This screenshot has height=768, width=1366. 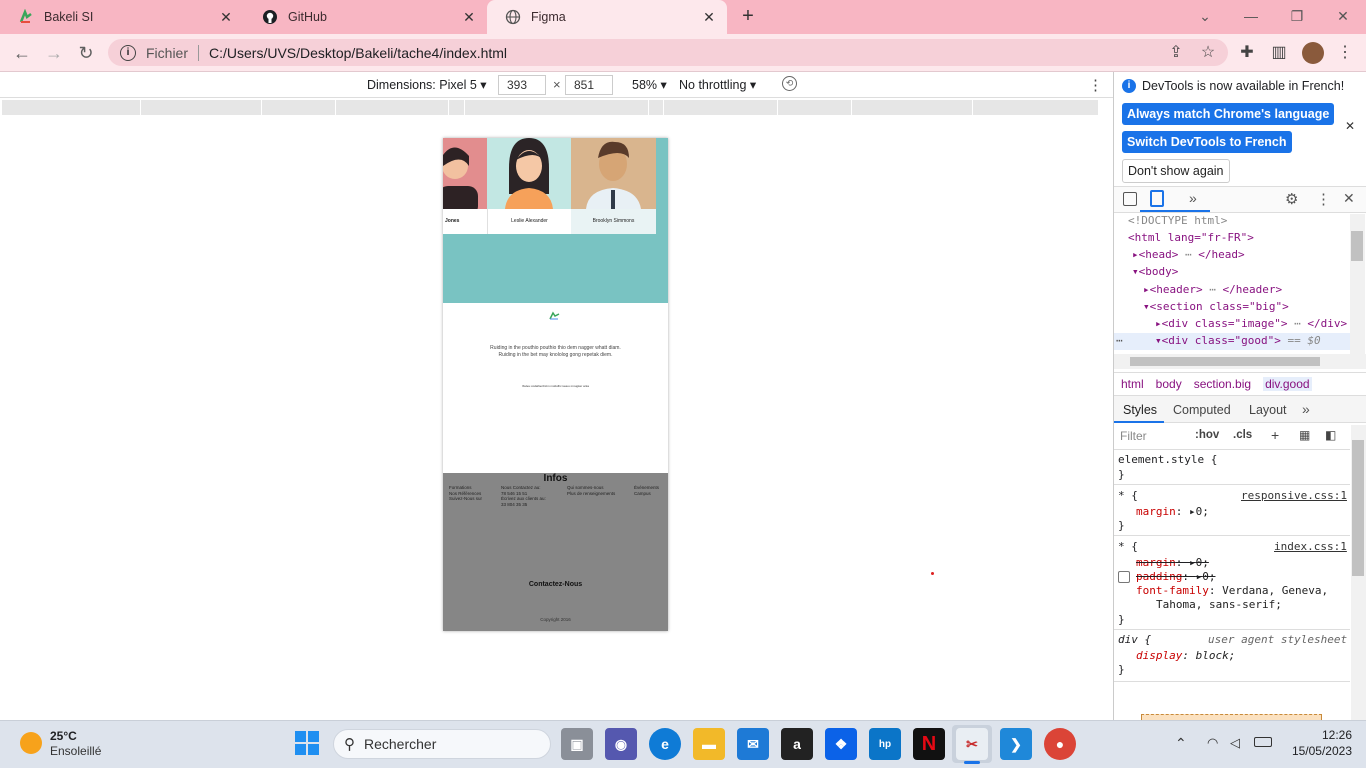 What do you see at coordinates (1140, 410) in the screenshot?
I see `tab-styles: Styles` at bounding box center [1140, 410].